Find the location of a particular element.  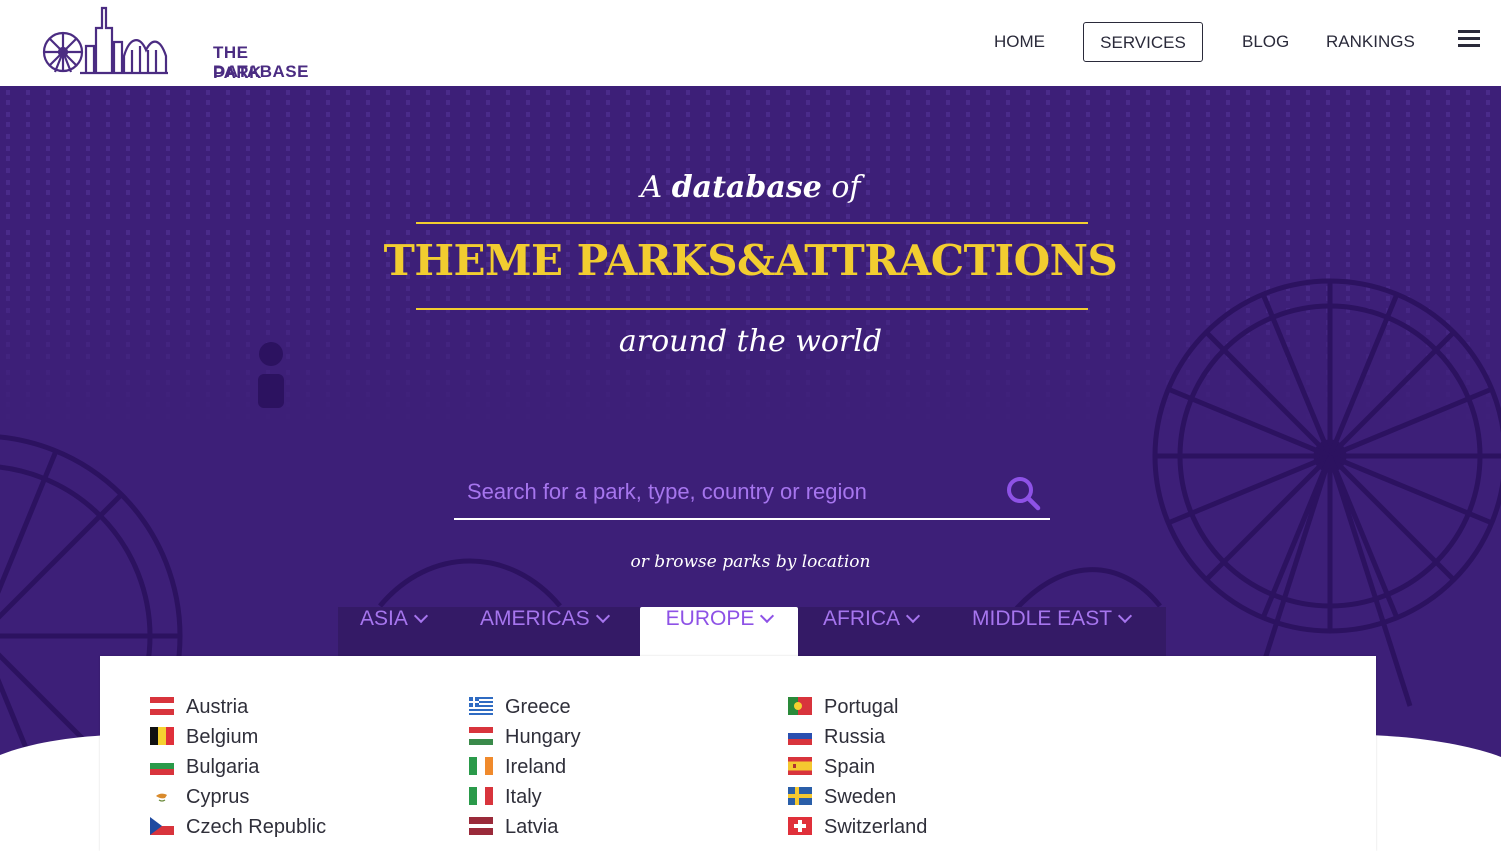

search-icon is located at coordinates (1024, 494).